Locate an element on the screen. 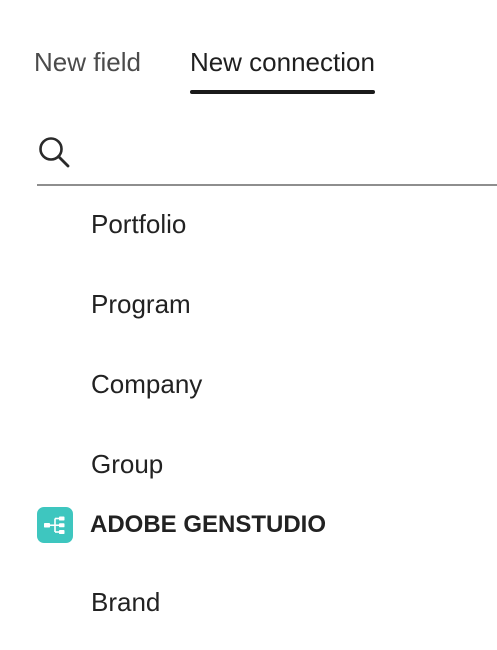  tab-new-connection: New connection is located at coordinates (282, 68).